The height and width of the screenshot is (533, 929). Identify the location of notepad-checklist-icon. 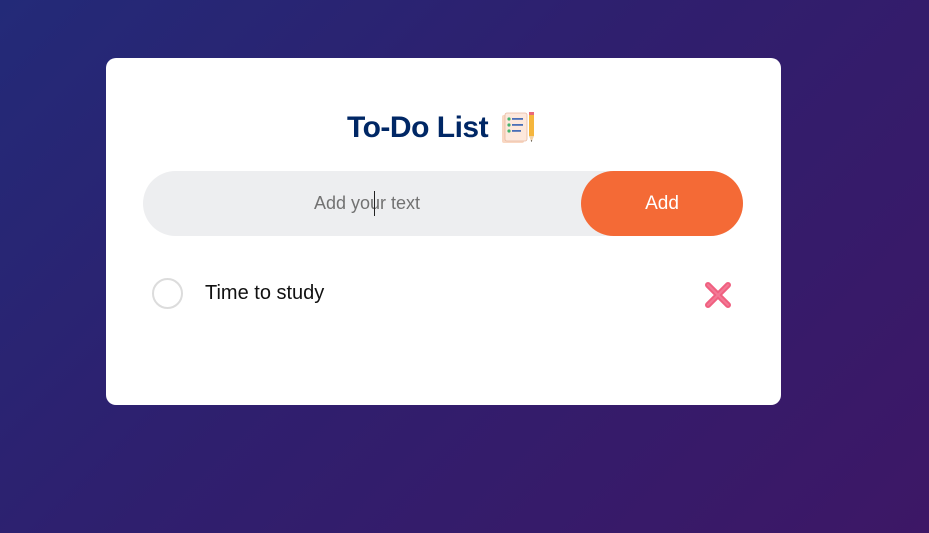
(518, 128).